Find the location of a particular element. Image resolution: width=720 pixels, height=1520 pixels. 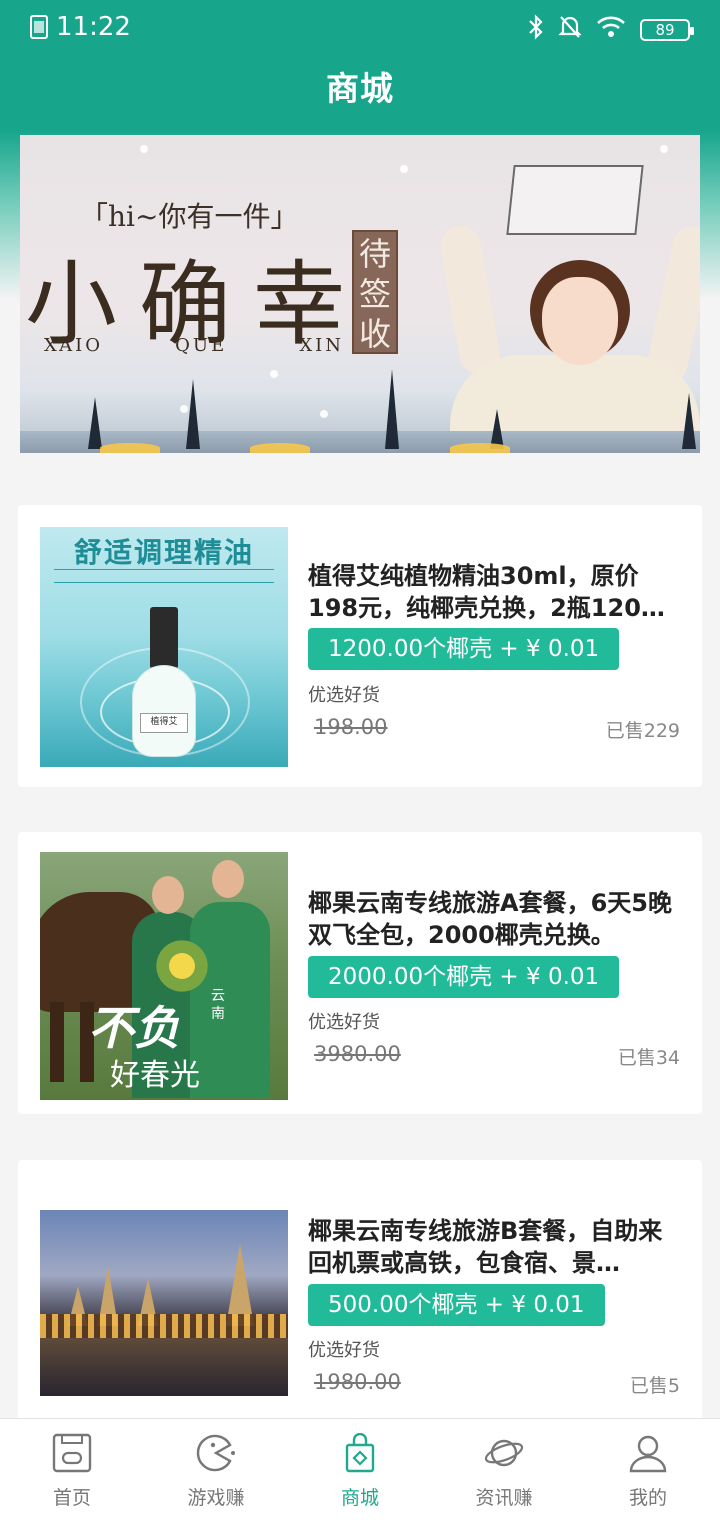

bottle-label: 植得艾 is located at coordinates (164, 723).